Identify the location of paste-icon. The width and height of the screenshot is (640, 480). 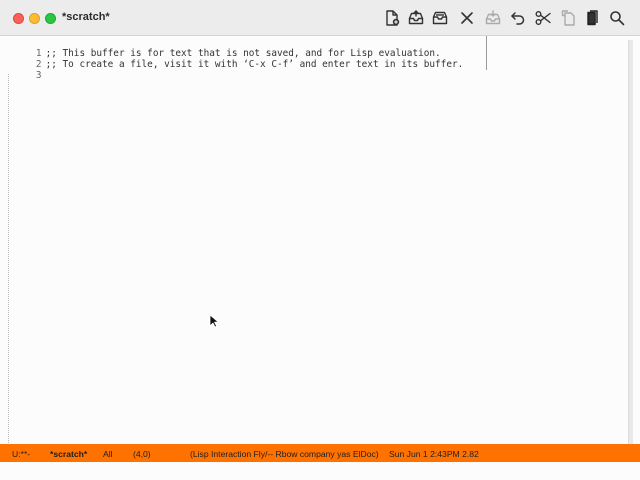
(592, 18).